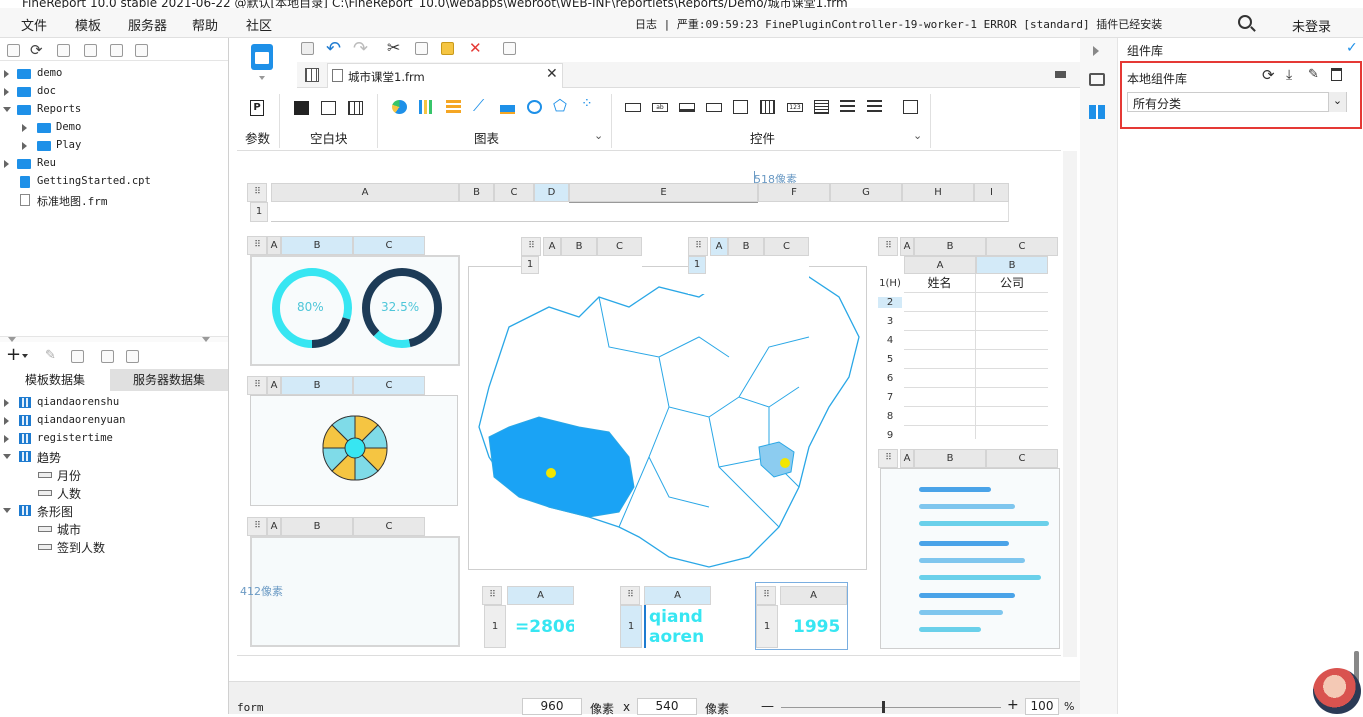 Image resolution: width=1363 pixels, height=717 pixels. Describe the element at coordinates (49, 457) in the screenshot. I see `dataset-item: 趋势` at that location.